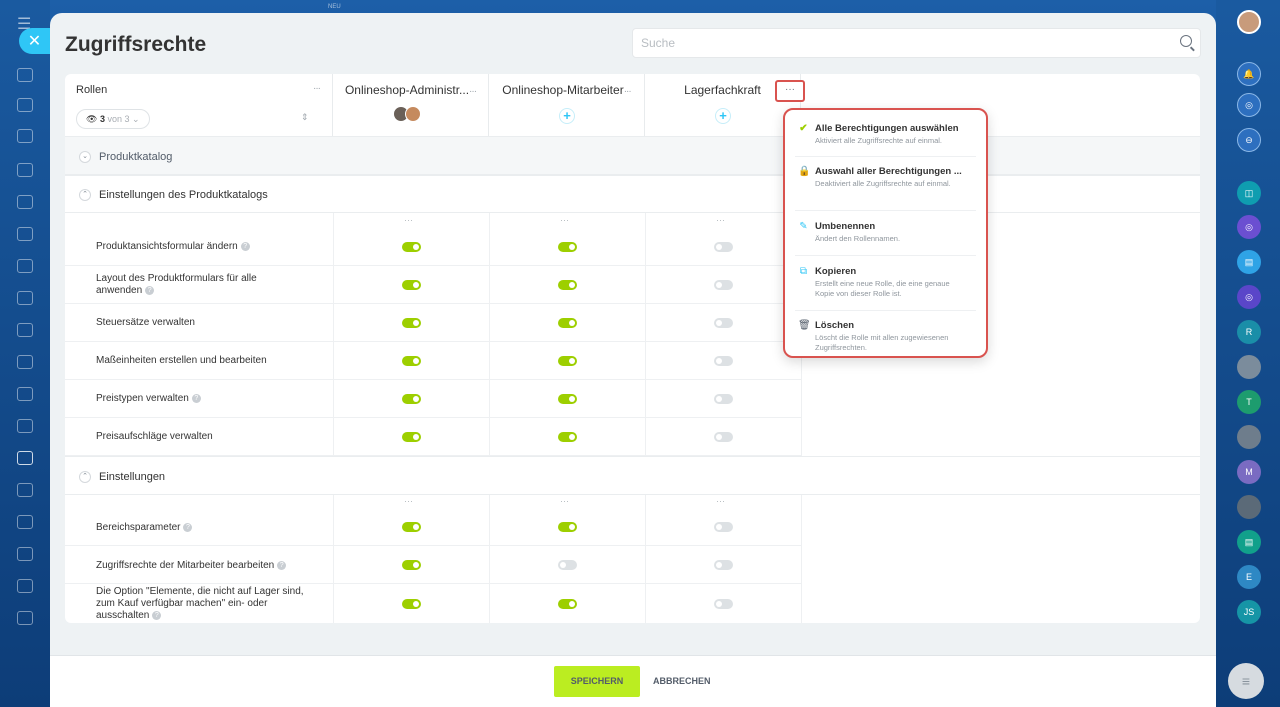  I want to click on section-produktkatalog: ⌄ Produktkatalog, so click(632, 155).